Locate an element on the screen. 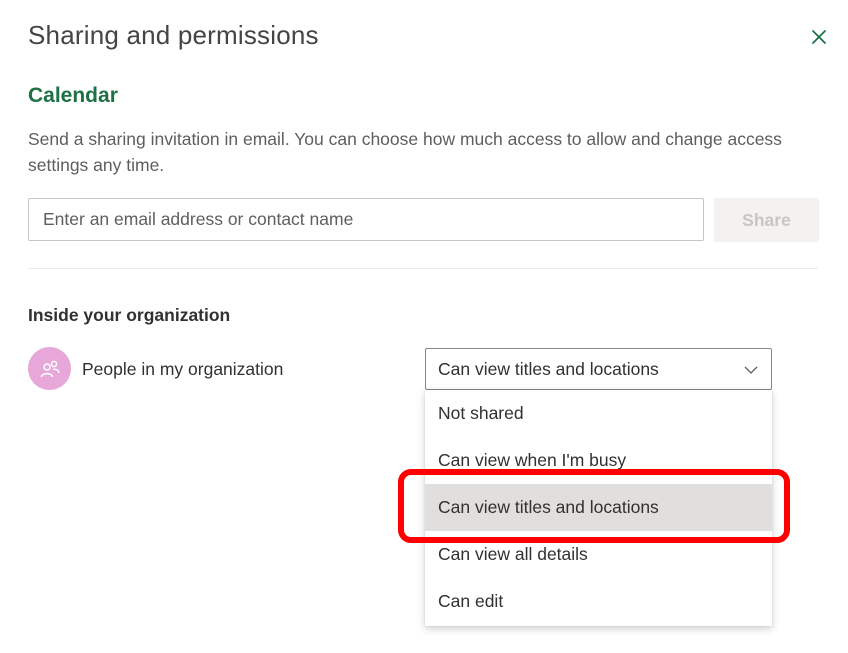 This screenshot has width=848, height=653. close-button is located at coordinates (819, 37).